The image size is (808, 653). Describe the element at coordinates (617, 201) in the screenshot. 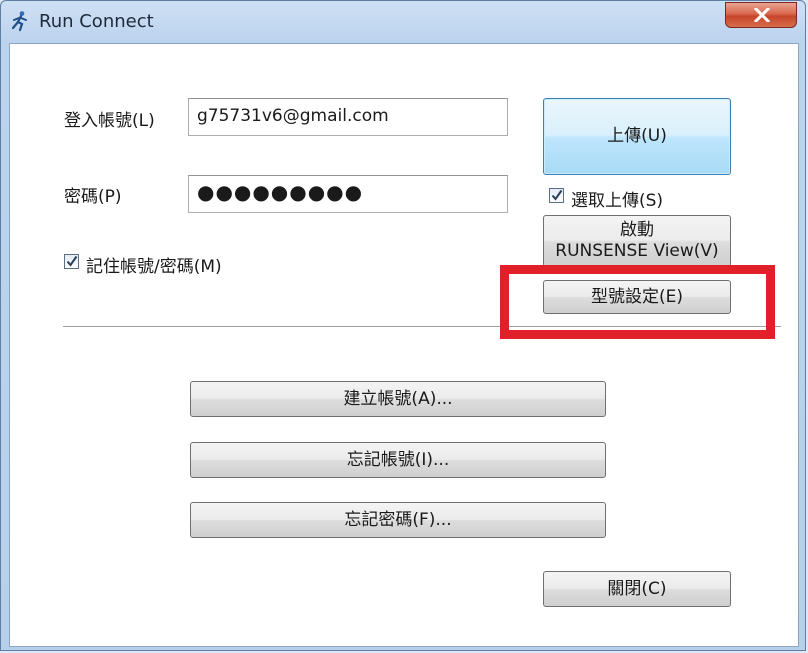

I see `select-upload-label: 選取上傳(S)` at that location.